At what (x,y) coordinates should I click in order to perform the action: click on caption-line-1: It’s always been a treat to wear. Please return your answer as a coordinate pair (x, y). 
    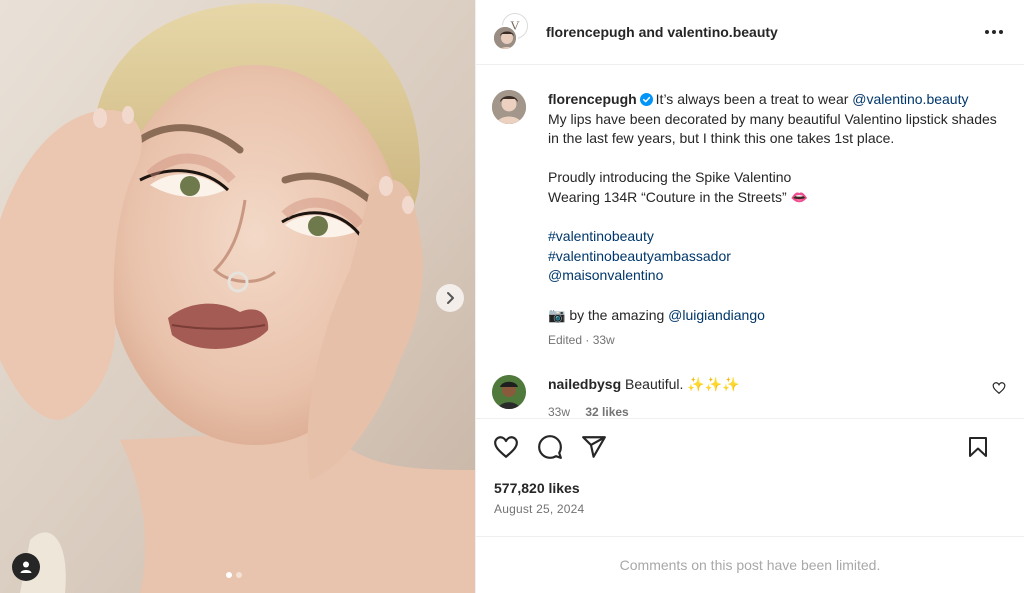
    Looking at the image, I should click on (754, 99).